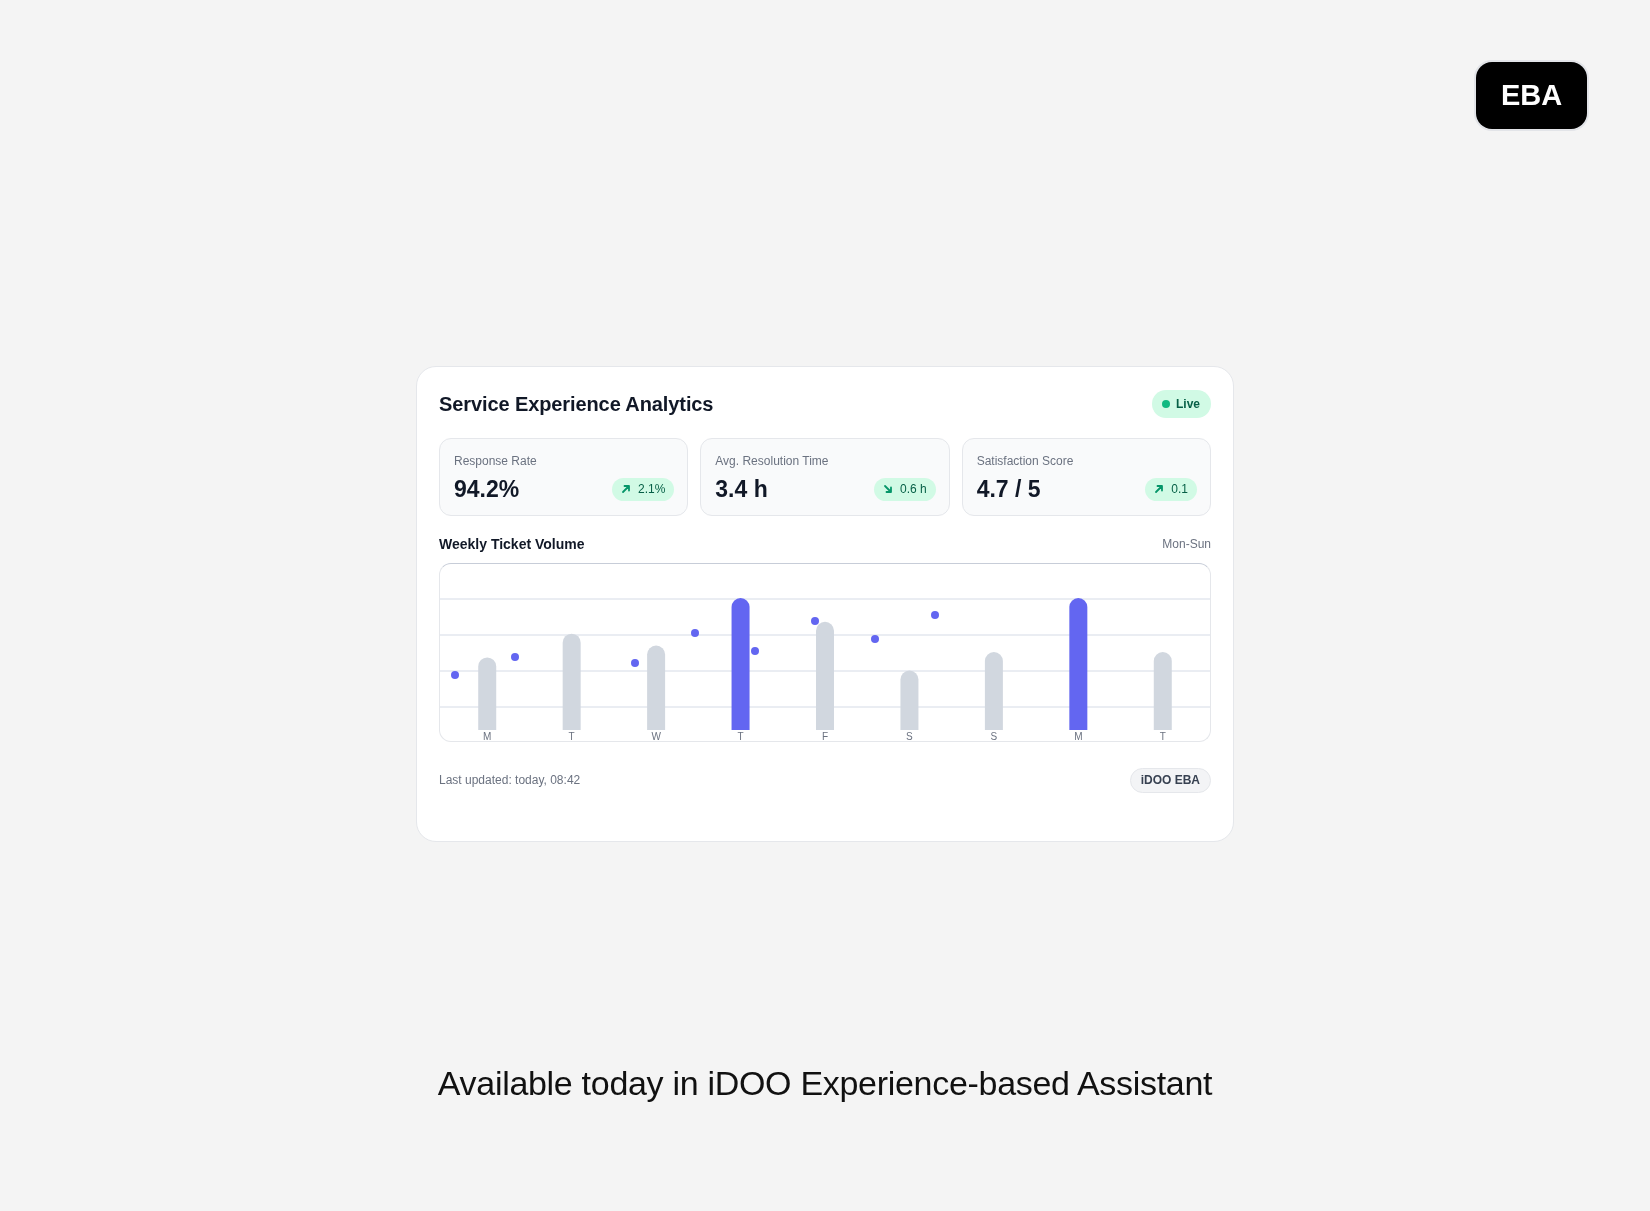  Describe the element at coordinates (576, 404) in the screenshot. I see `card-title: Service Experience Analytics` at that location.